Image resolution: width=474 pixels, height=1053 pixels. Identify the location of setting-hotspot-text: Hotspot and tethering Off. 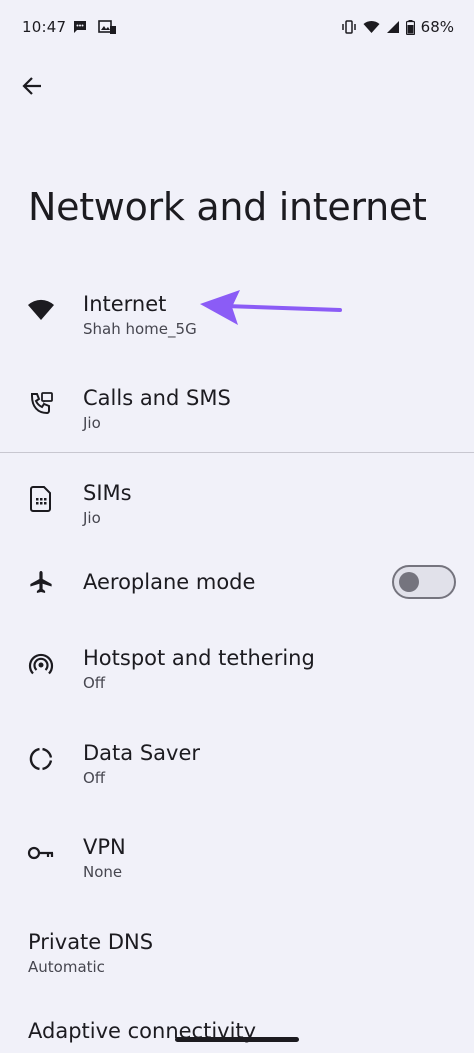
(199, 669).